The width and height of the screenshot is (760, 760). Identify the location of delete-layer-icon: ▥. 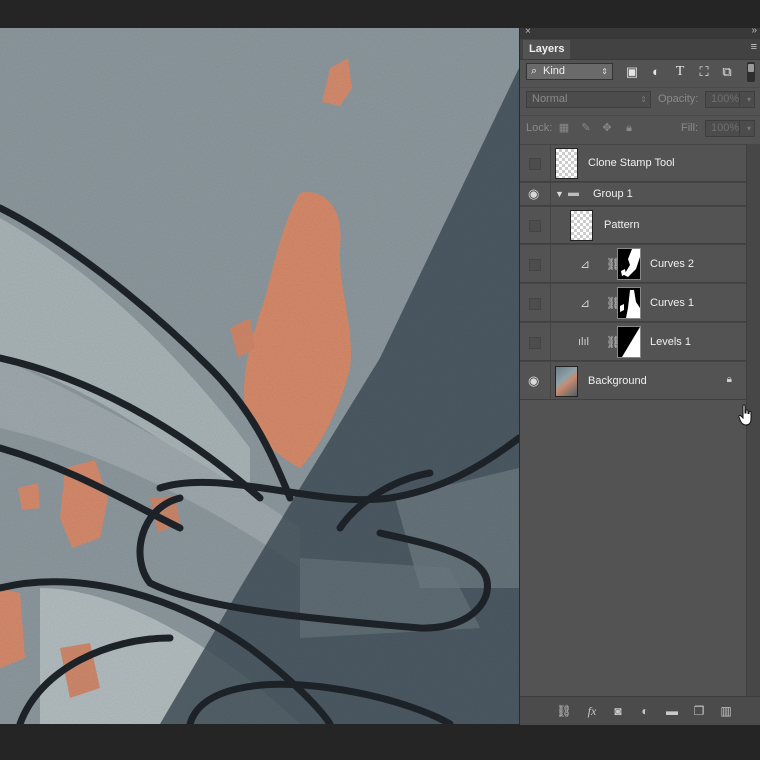
(726, 711).